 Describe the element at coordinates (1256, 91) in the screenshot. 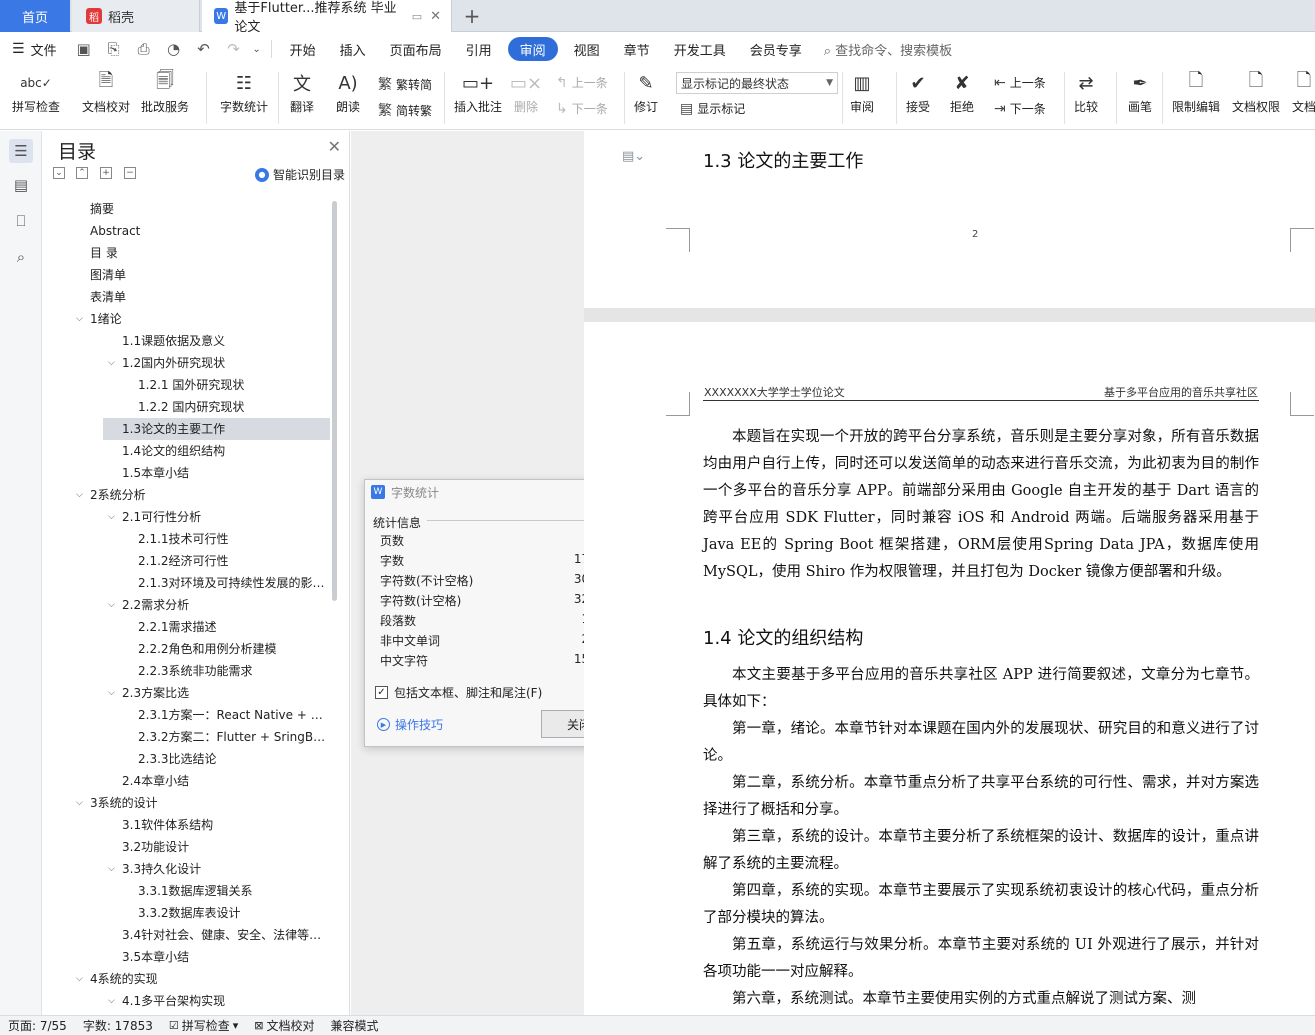

I see `doc-permission-button: 🗋 文档权限` at that location.